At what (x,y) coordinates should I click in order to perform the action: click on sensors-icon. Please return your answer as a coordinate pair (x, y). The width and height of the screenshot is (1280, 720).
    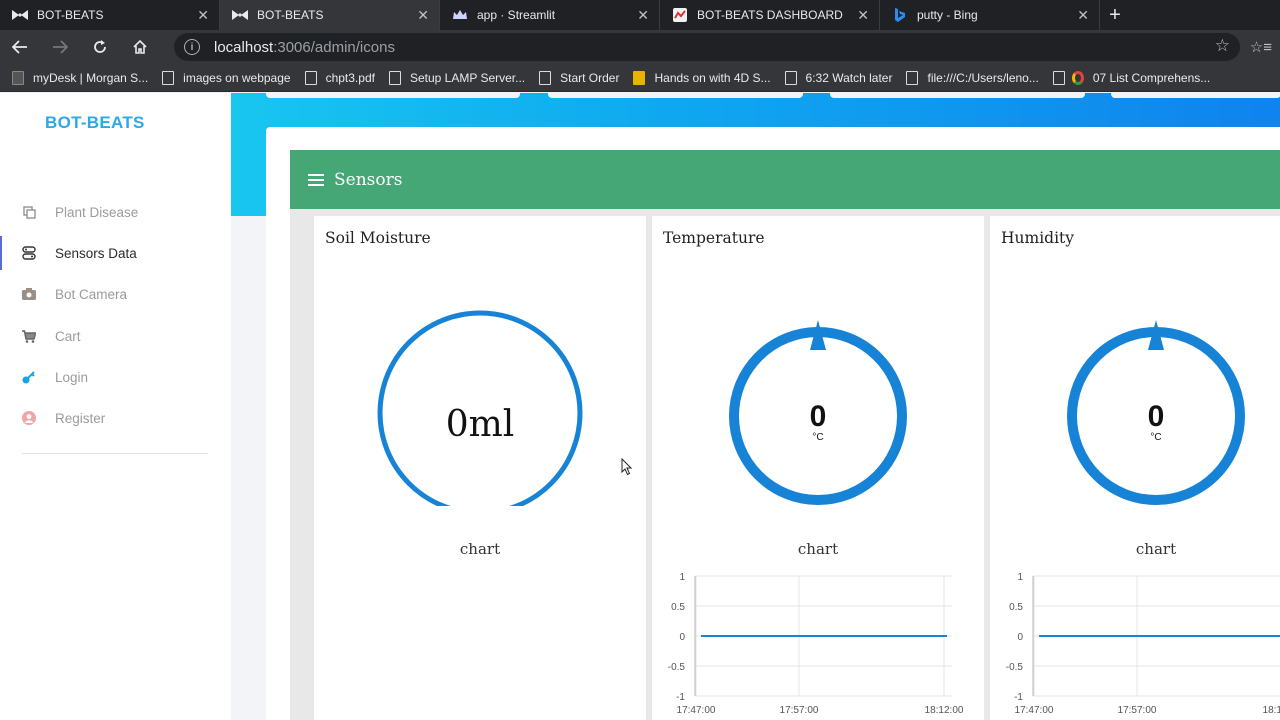
    Looking at the image, I should click on (29, 253).